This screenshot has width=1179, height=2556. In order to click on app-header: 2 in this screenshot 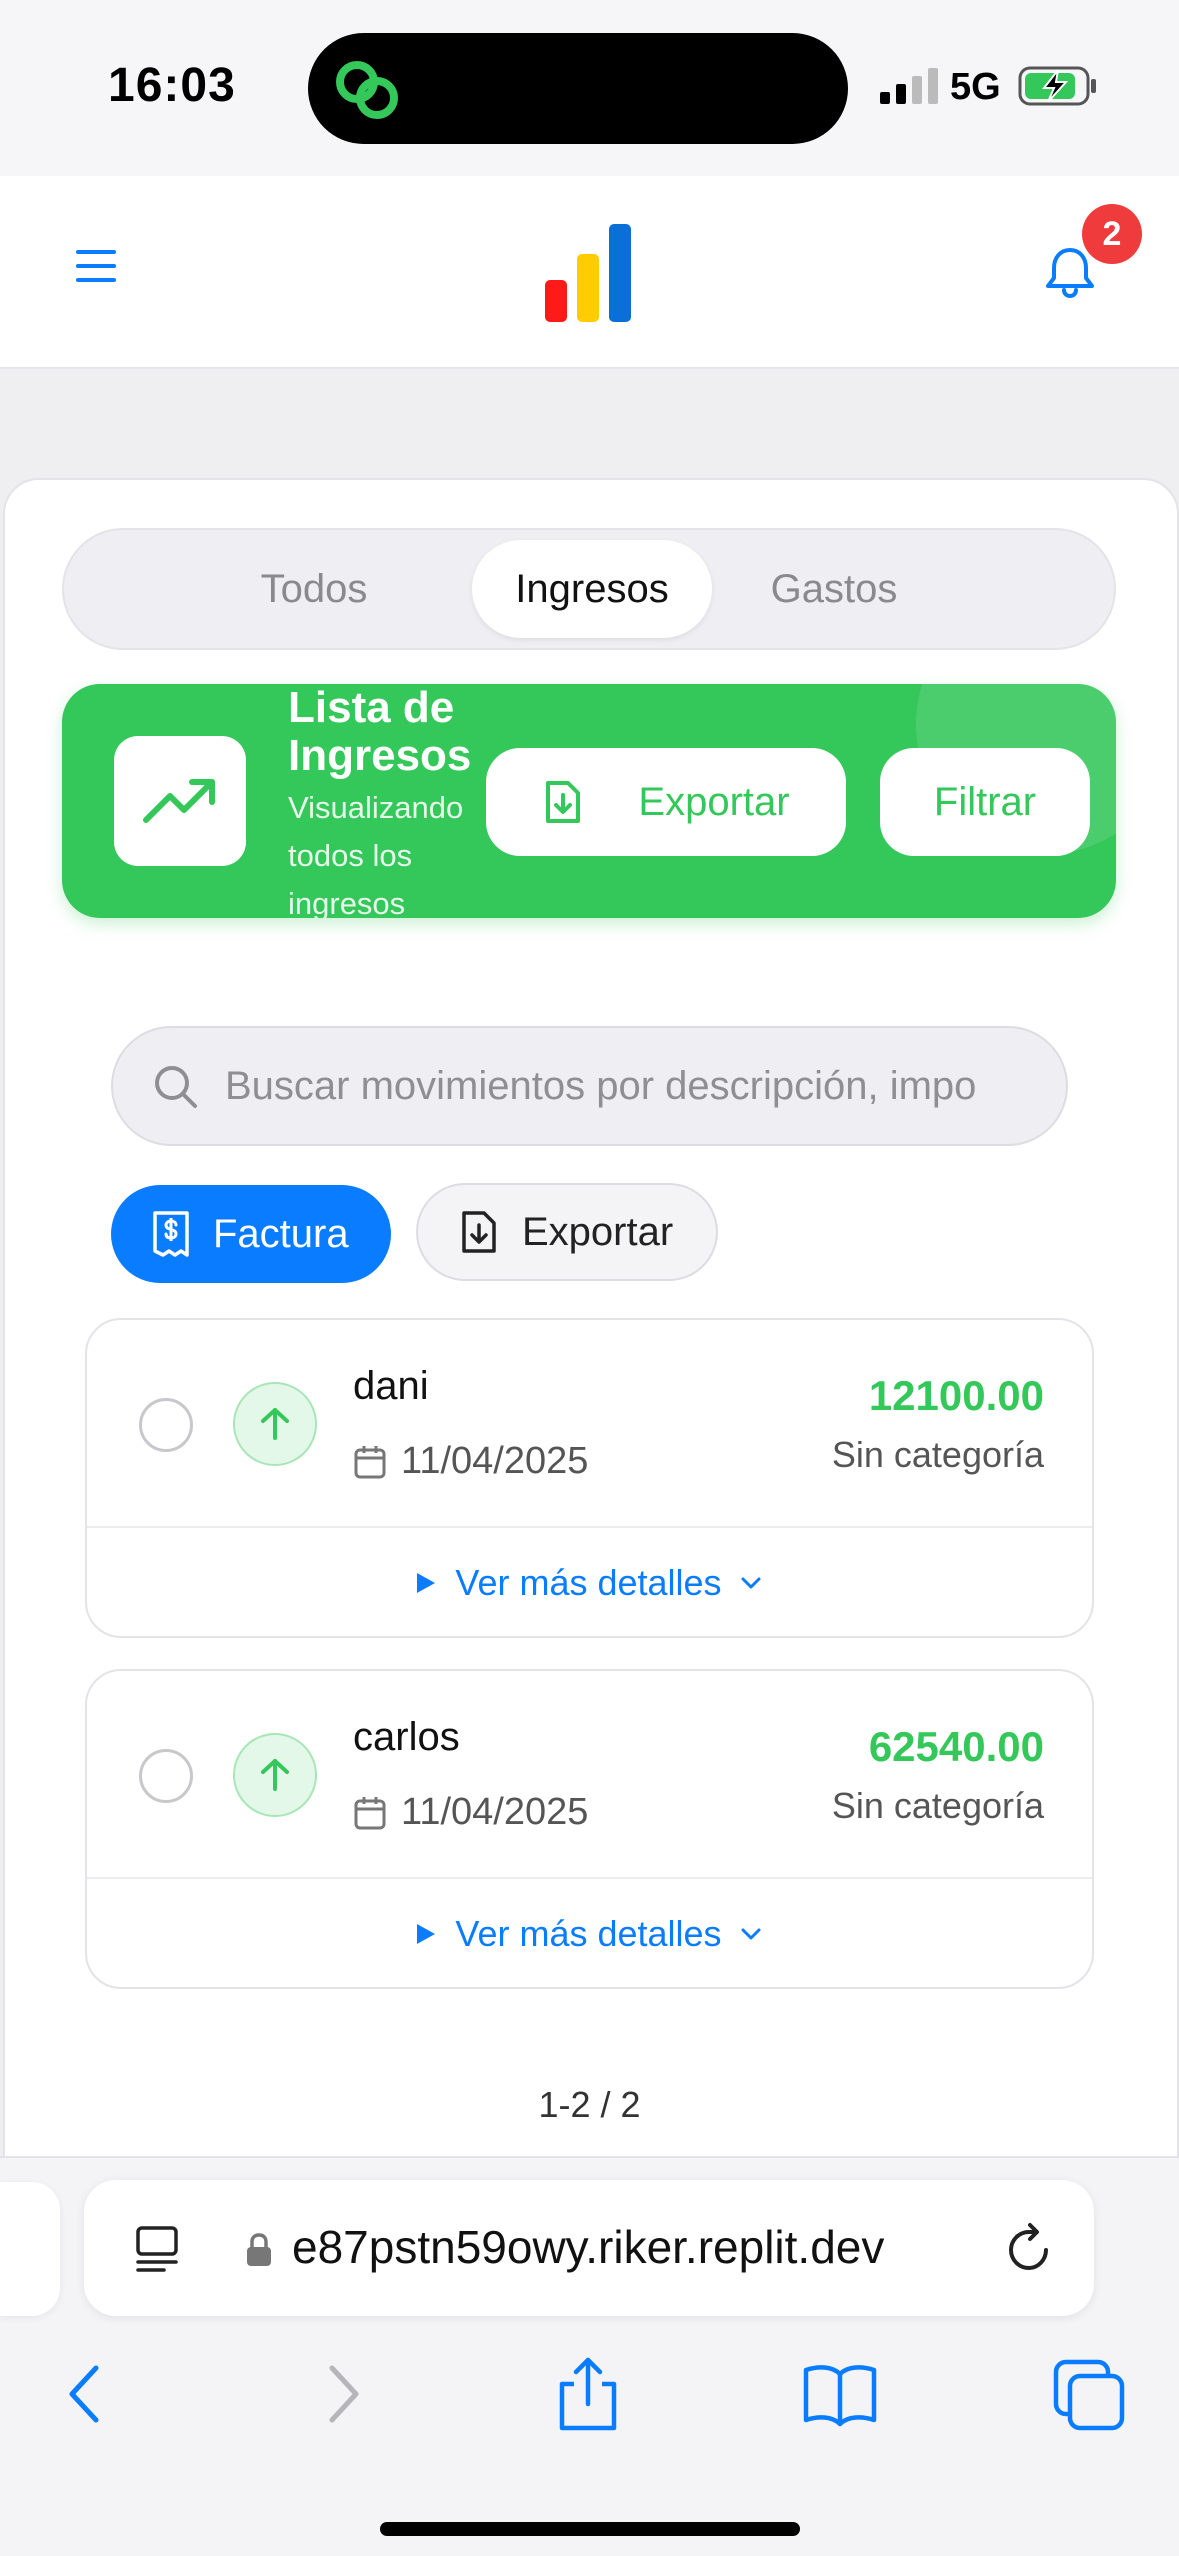, I will do `click(589, 272)`.